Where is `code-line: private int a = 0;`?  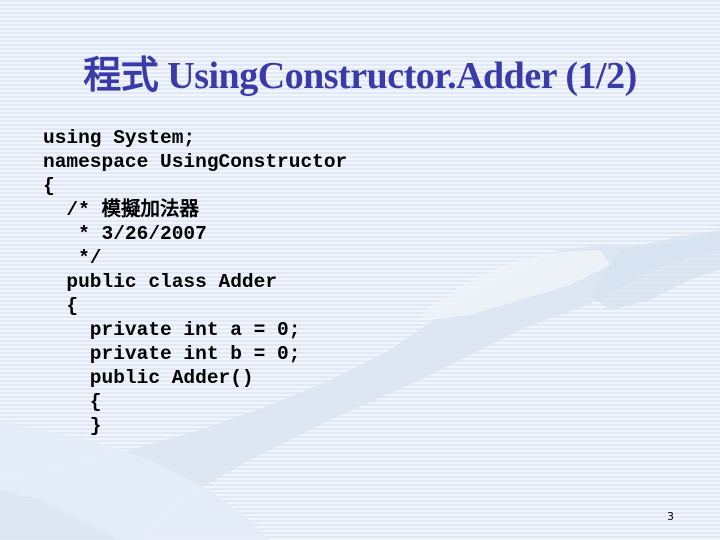
code-line: private int a = 0; is located at coordinates (172, 330).